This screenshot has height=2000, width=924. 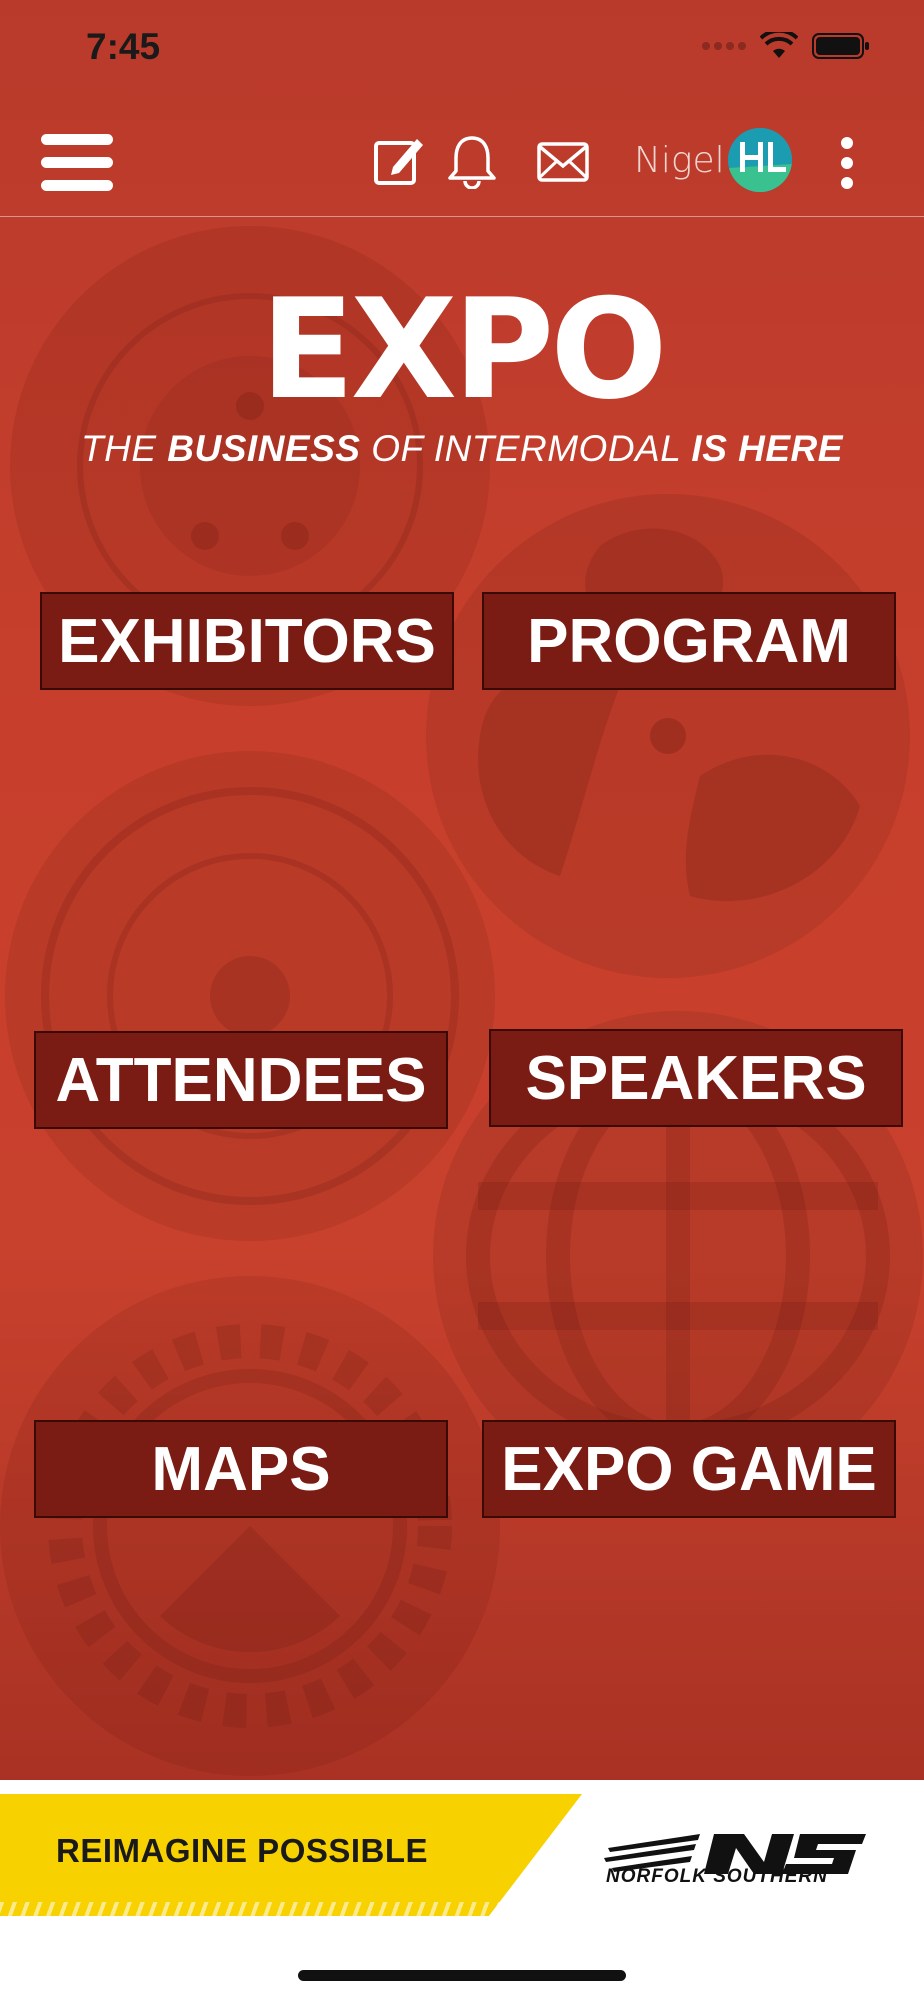 I want to click on status-bar: 7:45, so click(x=462, y=50).